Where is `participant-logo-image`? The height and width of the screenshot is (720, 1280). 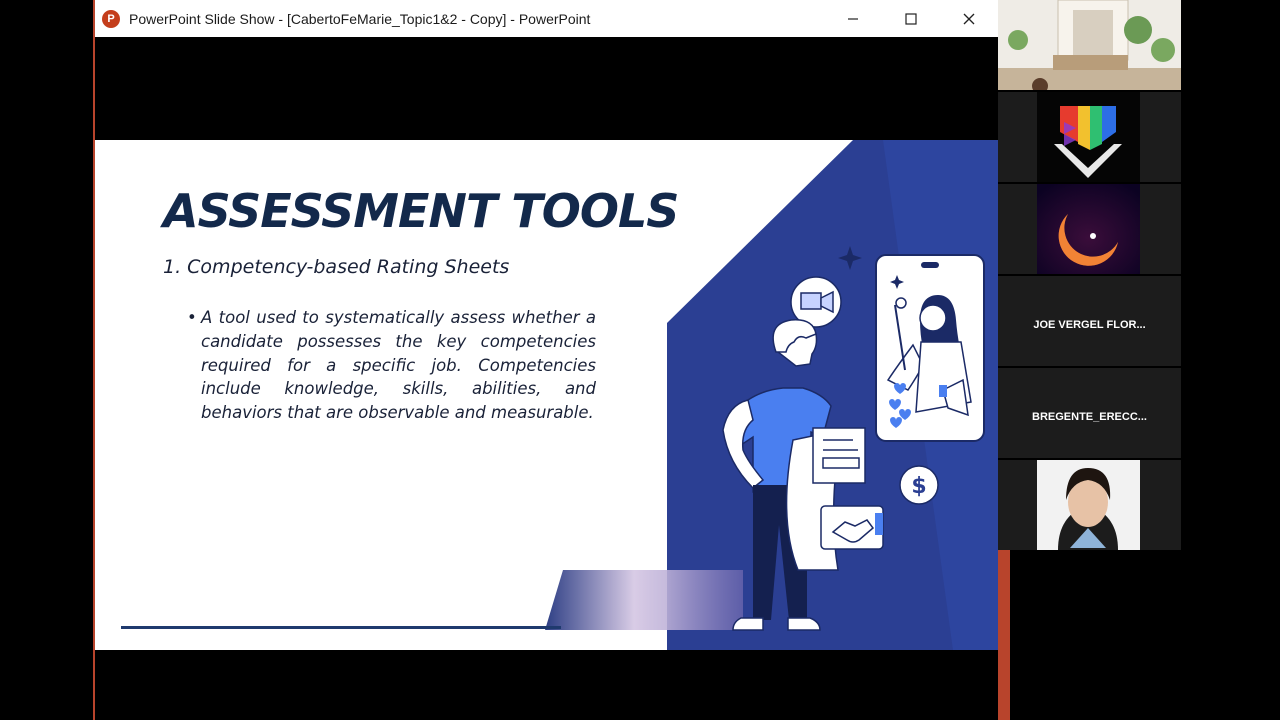 participant-logo-image is located at coordinates (1088, 137).